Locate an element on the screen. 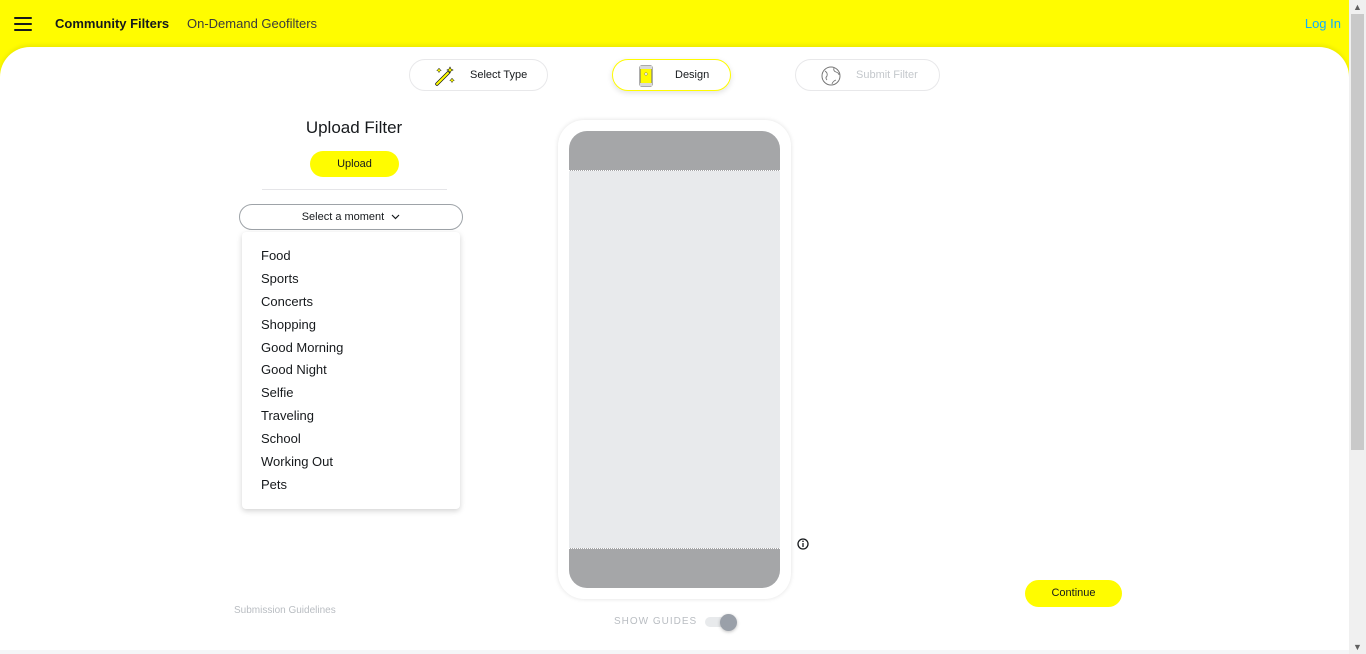 The height and width of the screenshot is (654, 1366). top-guide-area is located at coordinates (674, 151).